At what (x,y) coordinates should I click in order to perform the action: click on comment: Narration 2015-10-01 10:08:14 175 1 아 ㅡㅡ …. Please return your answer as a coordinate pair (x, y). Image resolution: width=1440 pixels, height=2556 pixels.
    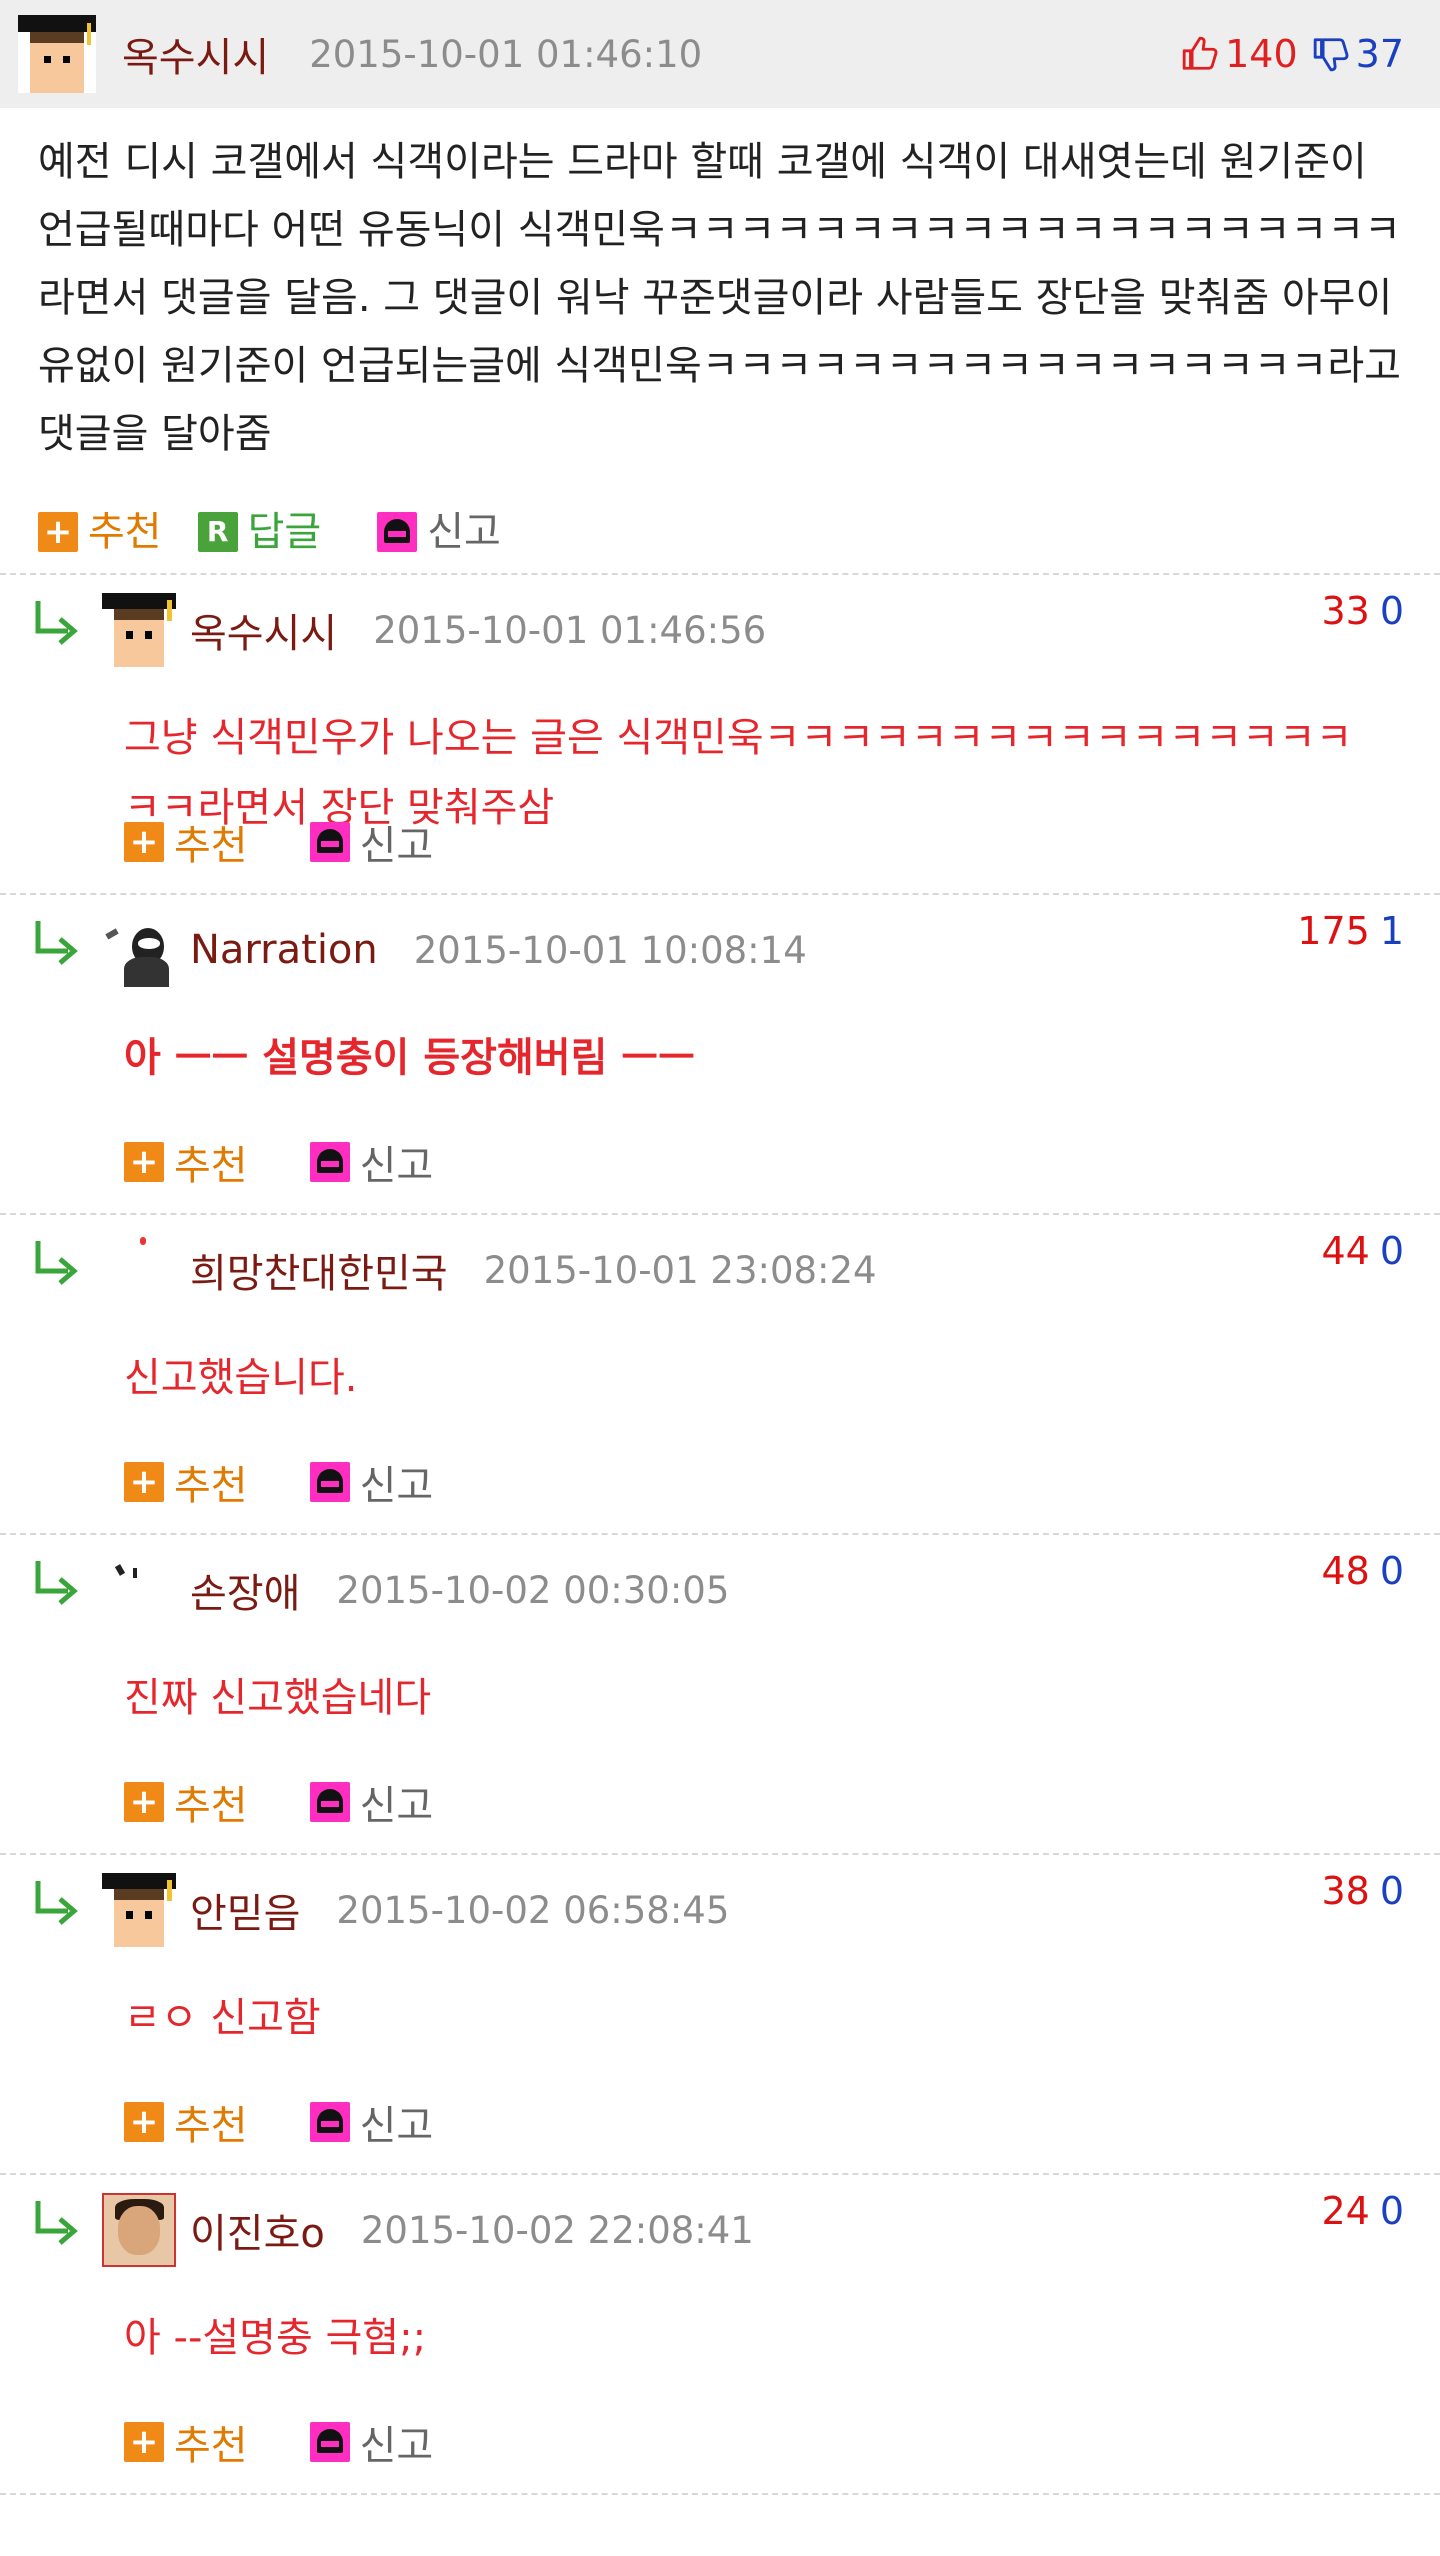
    Looking at the image, I should click on (720, 1054).